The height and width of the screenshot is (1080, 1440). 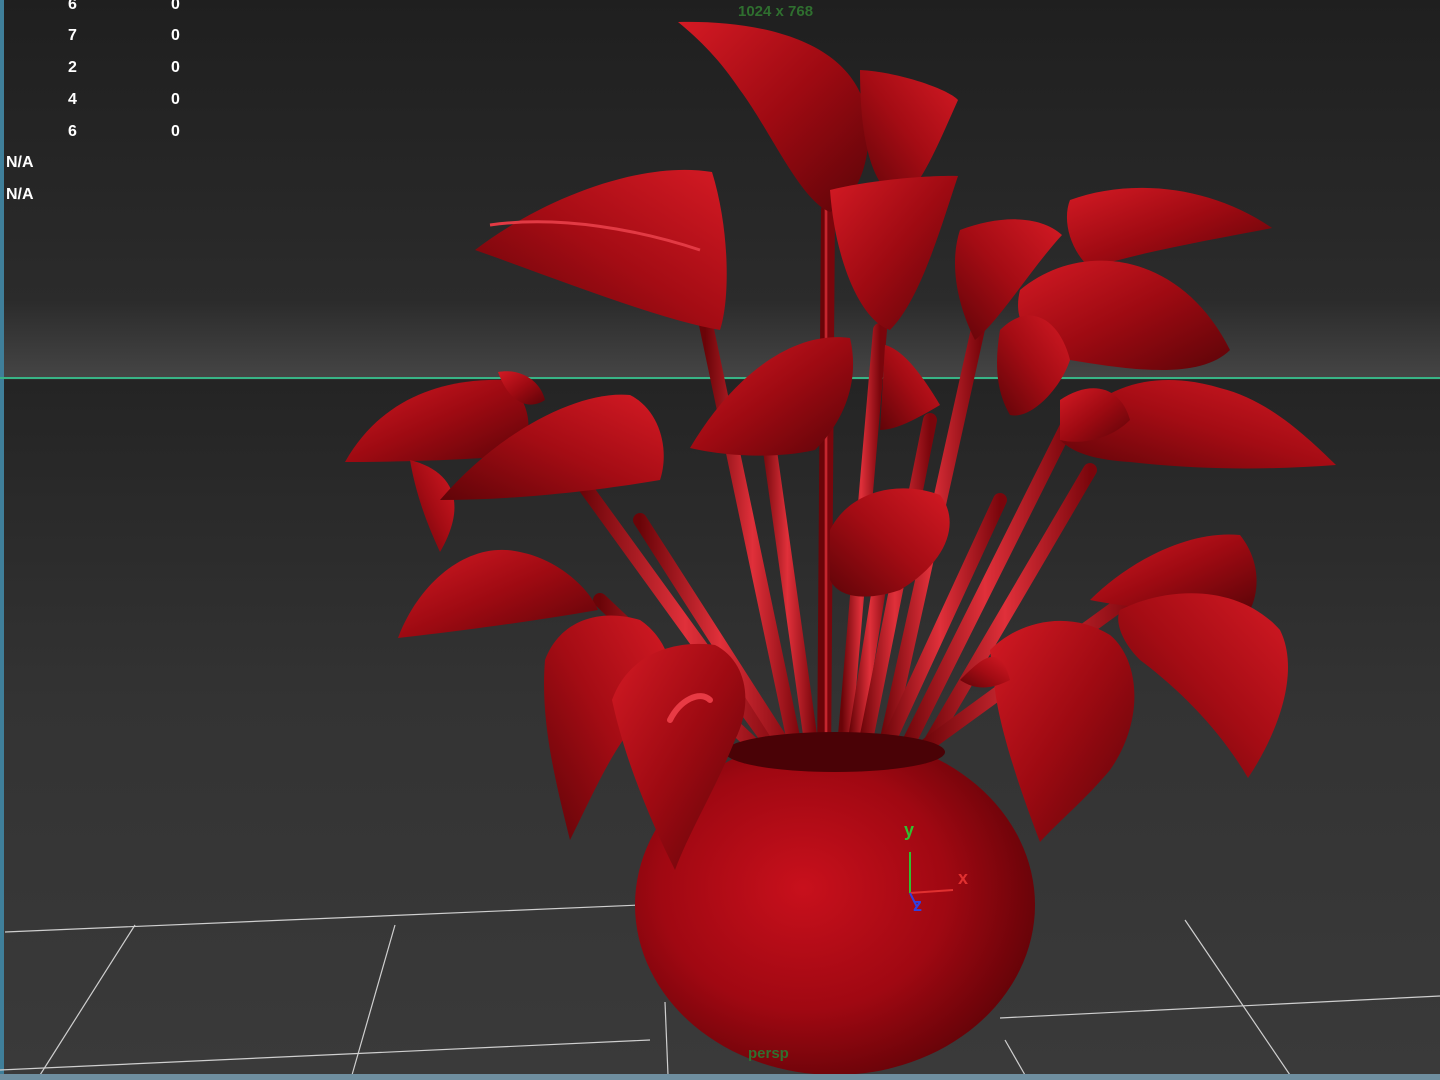 I want to click on hud-row: 7 0, so click(x=120, y=37).